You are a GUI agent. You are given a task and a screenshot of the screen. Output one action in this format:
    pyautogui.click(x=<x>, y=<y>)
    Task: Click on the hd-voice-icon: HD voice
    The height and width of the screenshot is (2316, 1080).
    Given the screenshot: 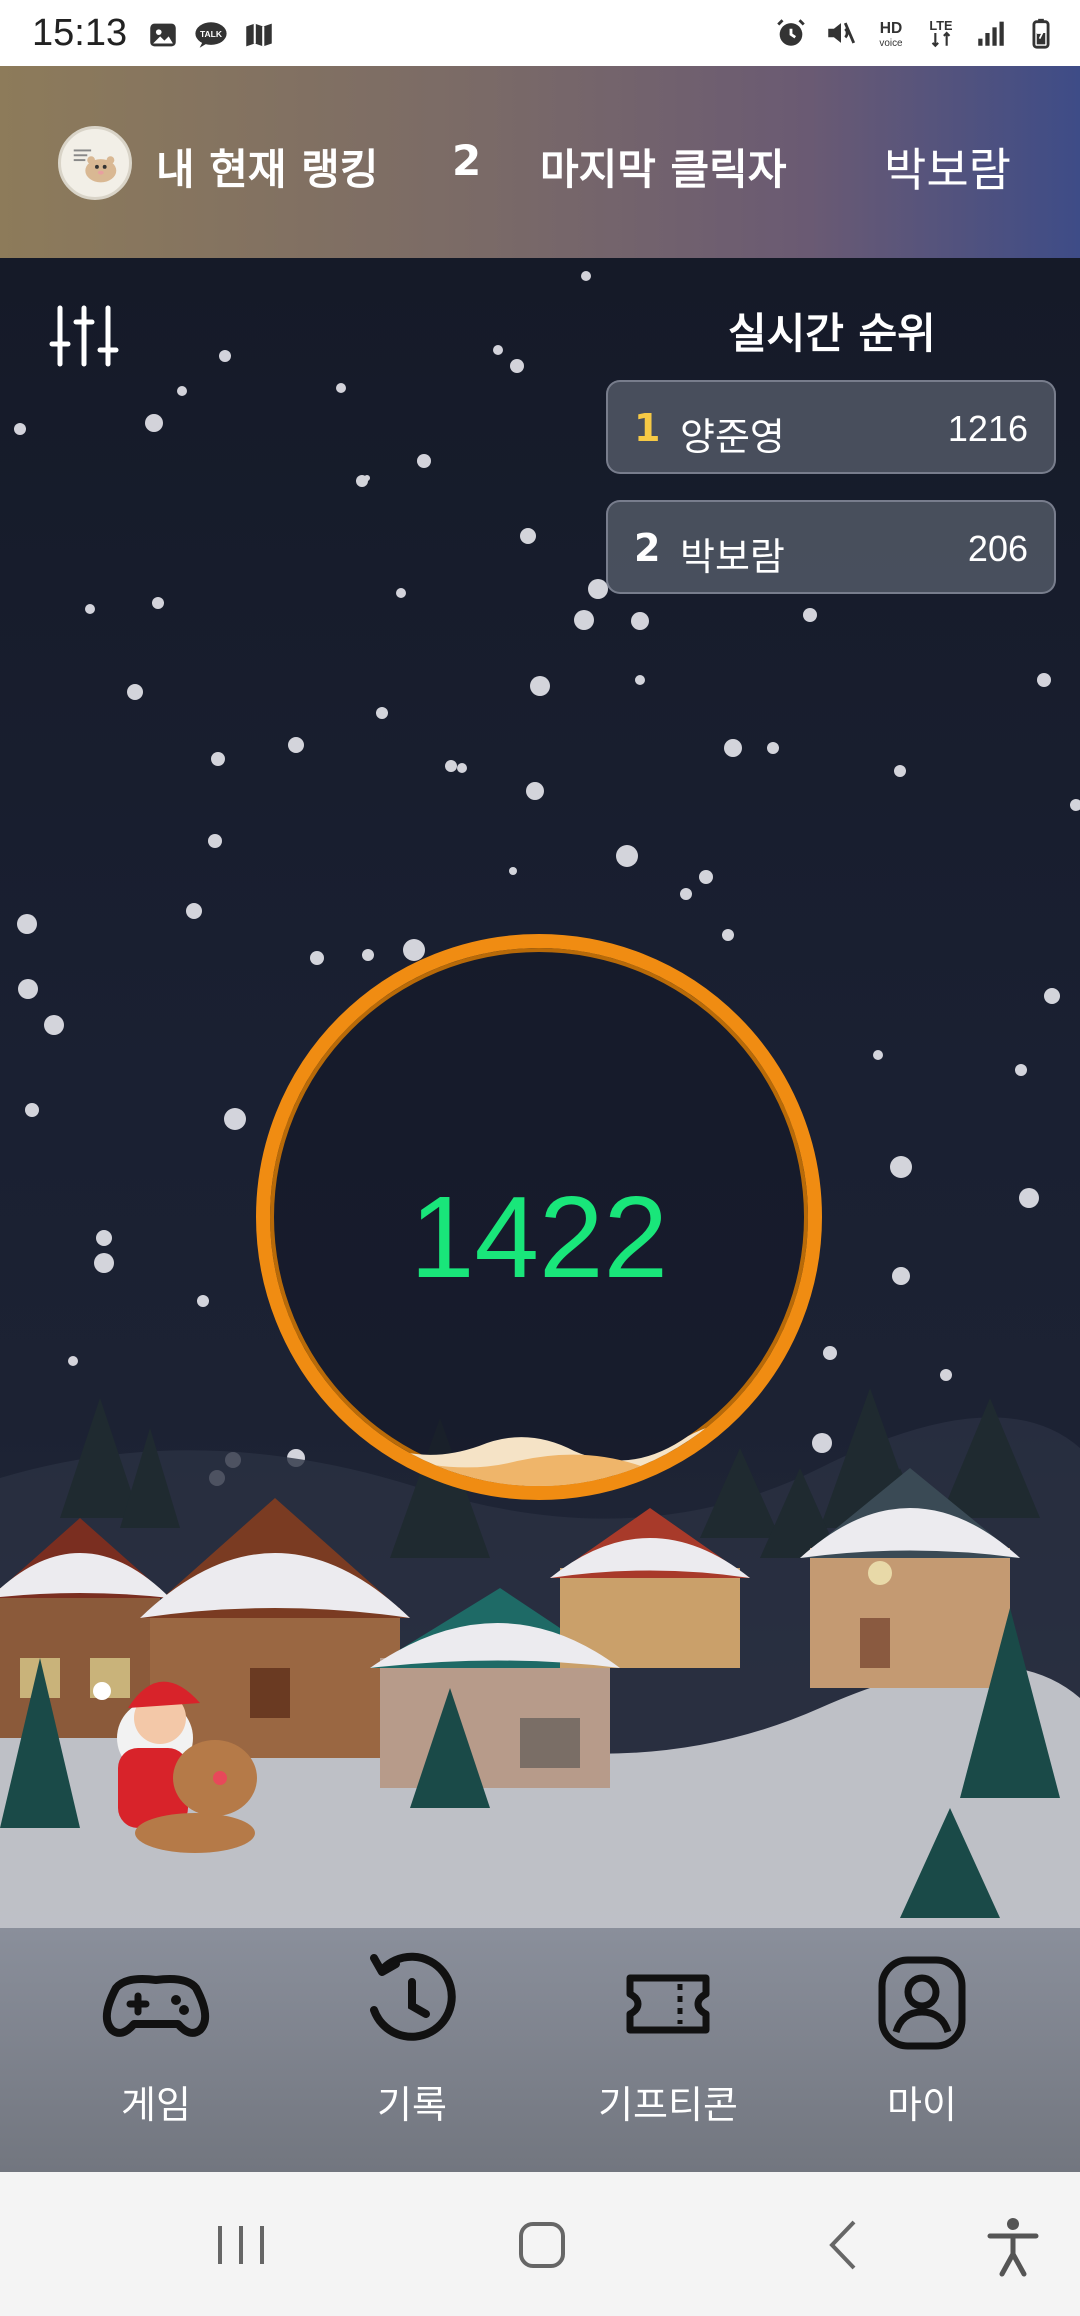 What is the action you would take?
    pyautogui.click(x=891, y=33)
    